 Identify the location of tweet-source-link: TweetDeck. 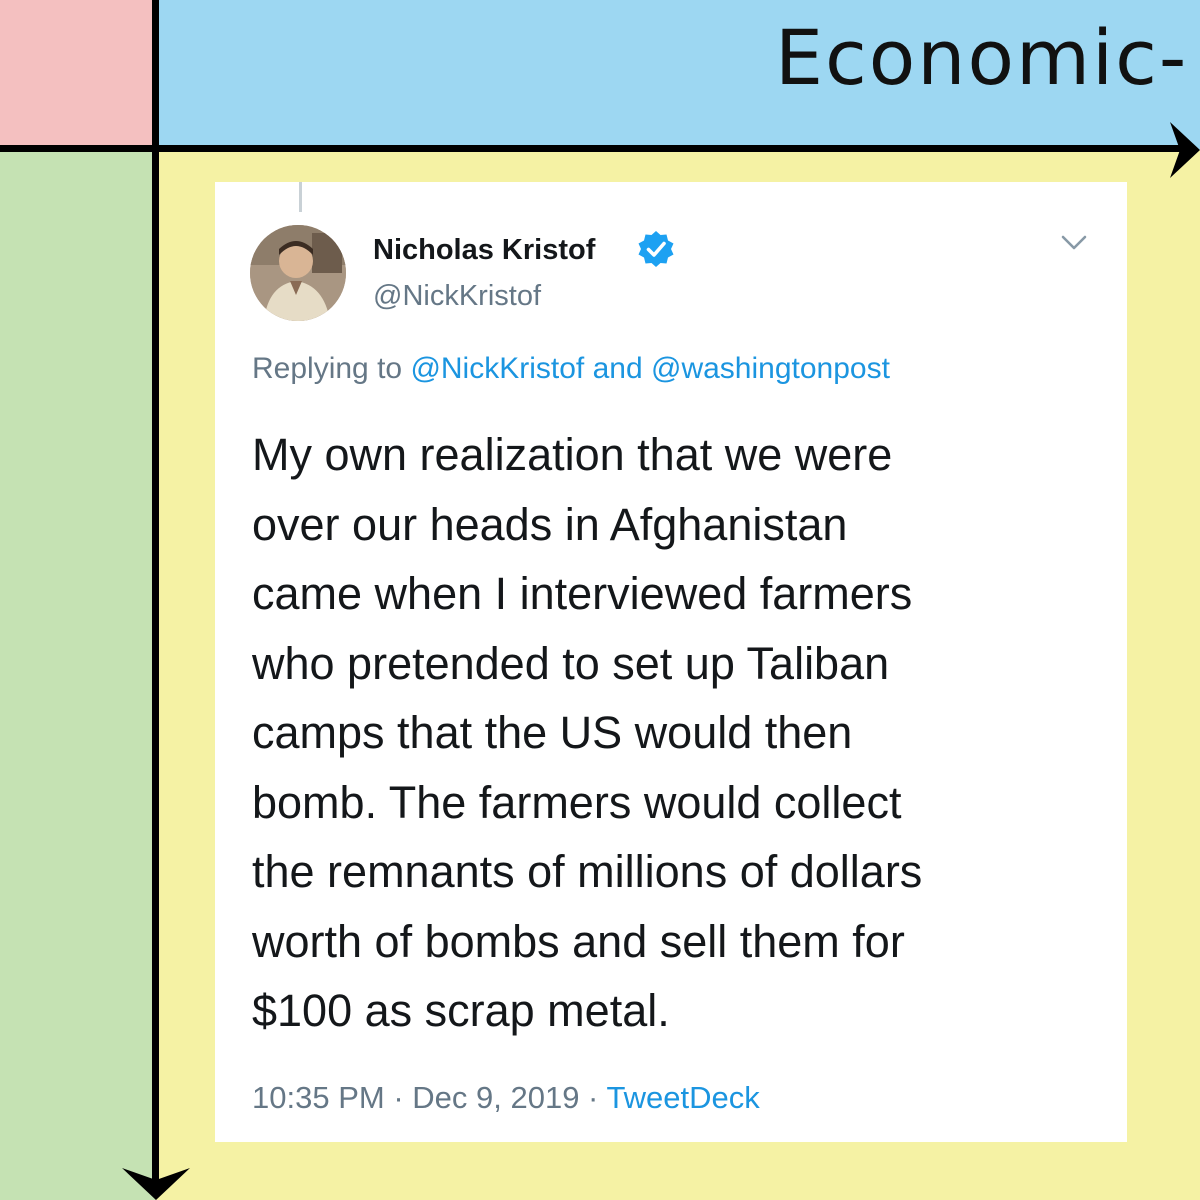
(682, 1097).